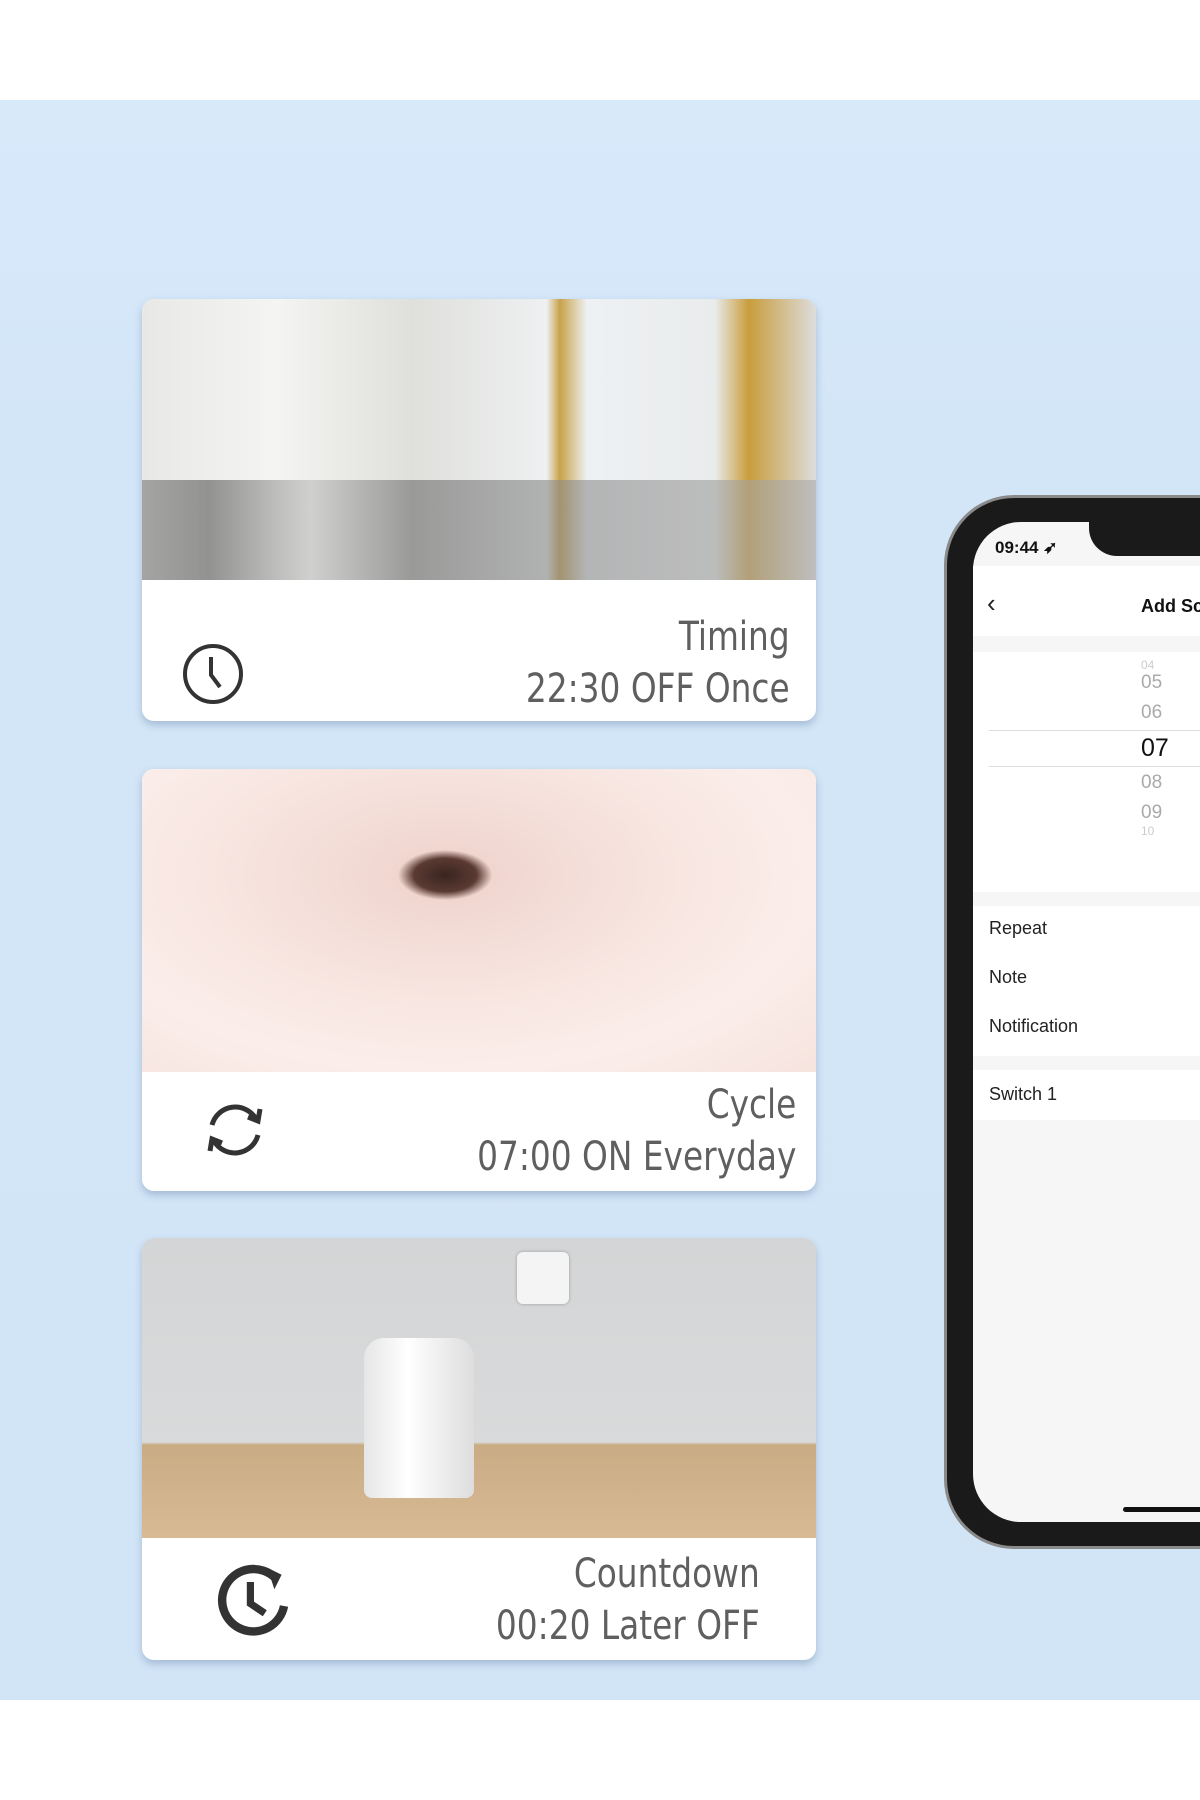  What do you see at coordinates (235, 1130) in the screenshot?
I see `refresh-icon` at bounding box center [235, 1130].